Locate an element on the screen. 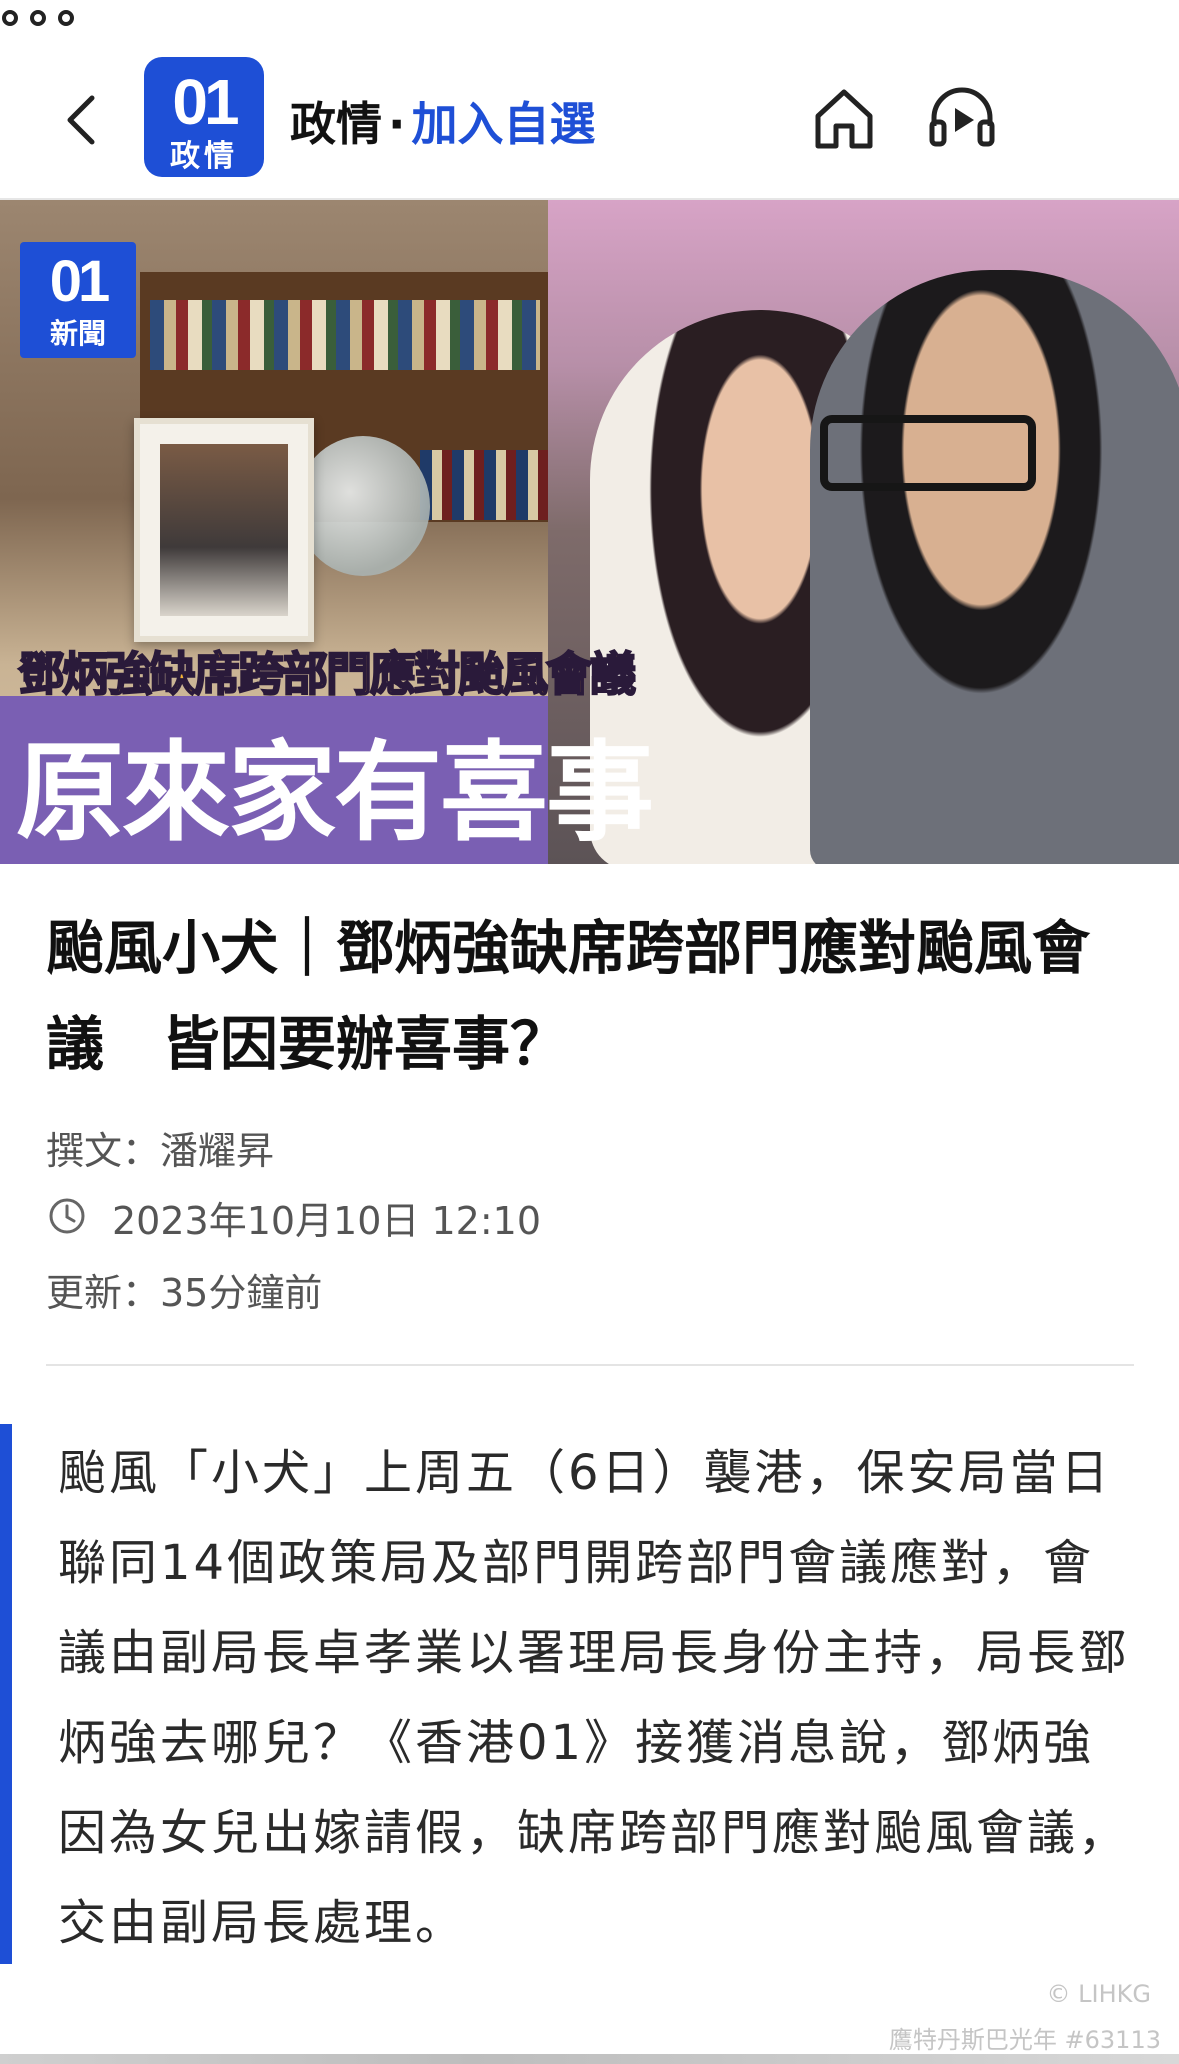 This screenshot has width=1179, height=2064. photo-frame is located at coordinates (224, 530).